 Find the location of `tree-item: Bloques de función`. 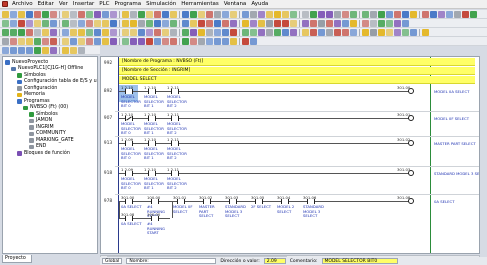

tree-item: Bloques de función is located at coordinates (50, 153).